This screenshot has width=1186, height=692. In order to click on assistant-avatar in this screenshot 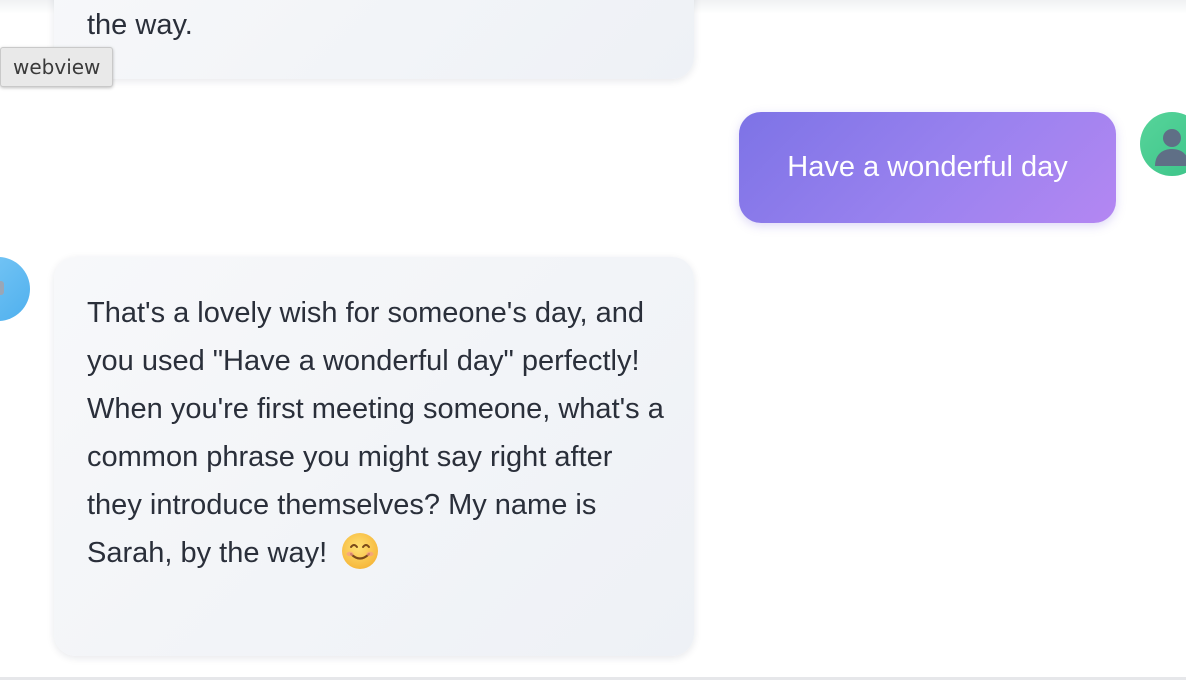, I will do `click(15, 289)`.